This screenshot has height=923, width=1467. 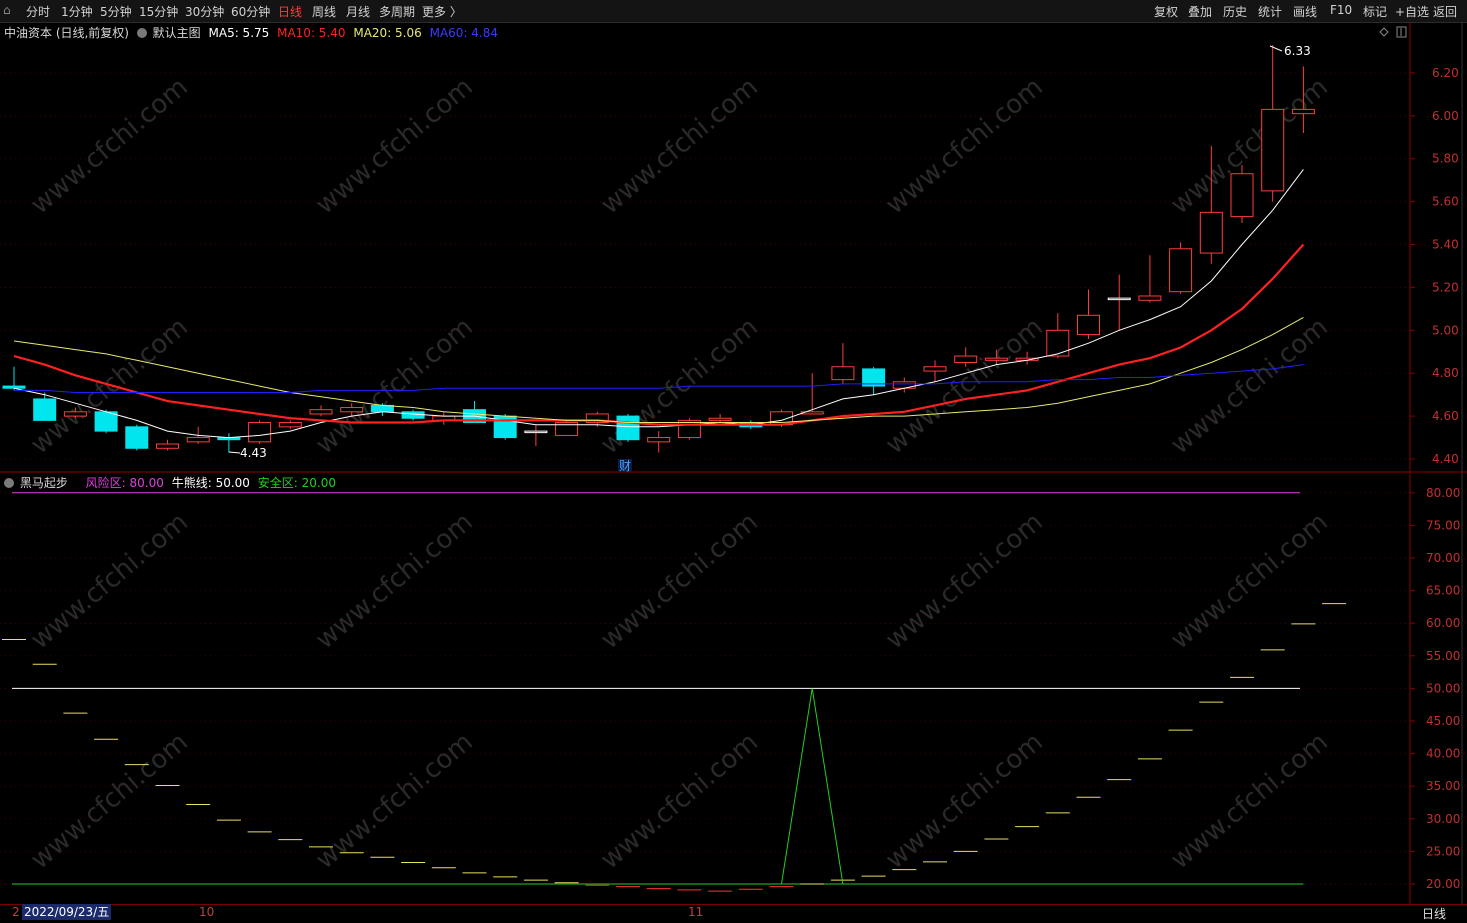 What do you see at coordinates (1200, 11) in the screenshot?
I see `overlay-button: 叠加` at bounding box center [1200, 11].